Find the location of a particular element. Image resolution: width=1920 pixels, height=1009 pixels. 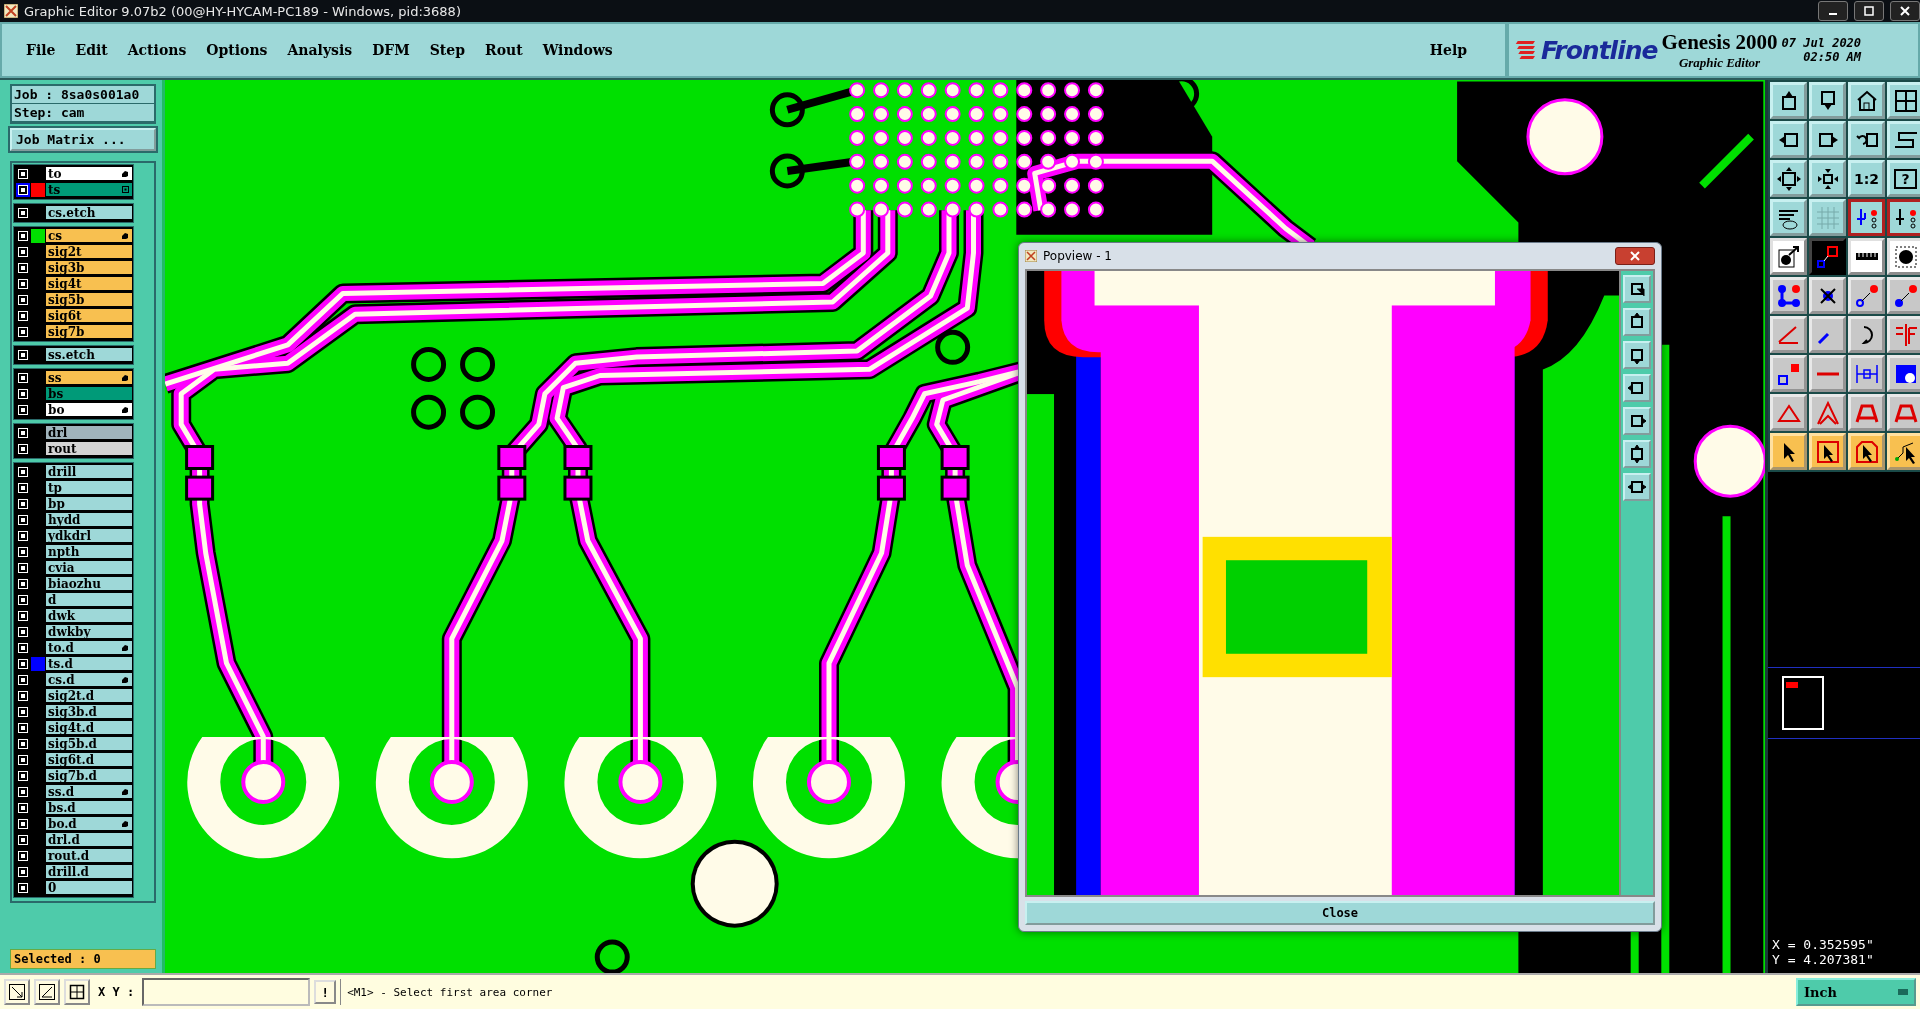

menu-item: Actions is located at coordinates (157, 50).